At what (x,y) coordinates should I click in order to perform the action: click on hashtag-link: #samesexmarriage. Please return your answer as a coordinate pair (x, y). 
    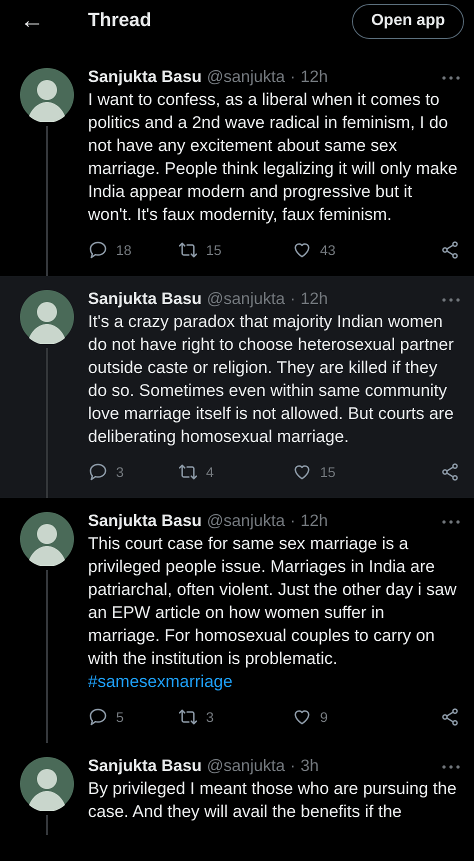
    Looking at the image, I should click on (160, 681).